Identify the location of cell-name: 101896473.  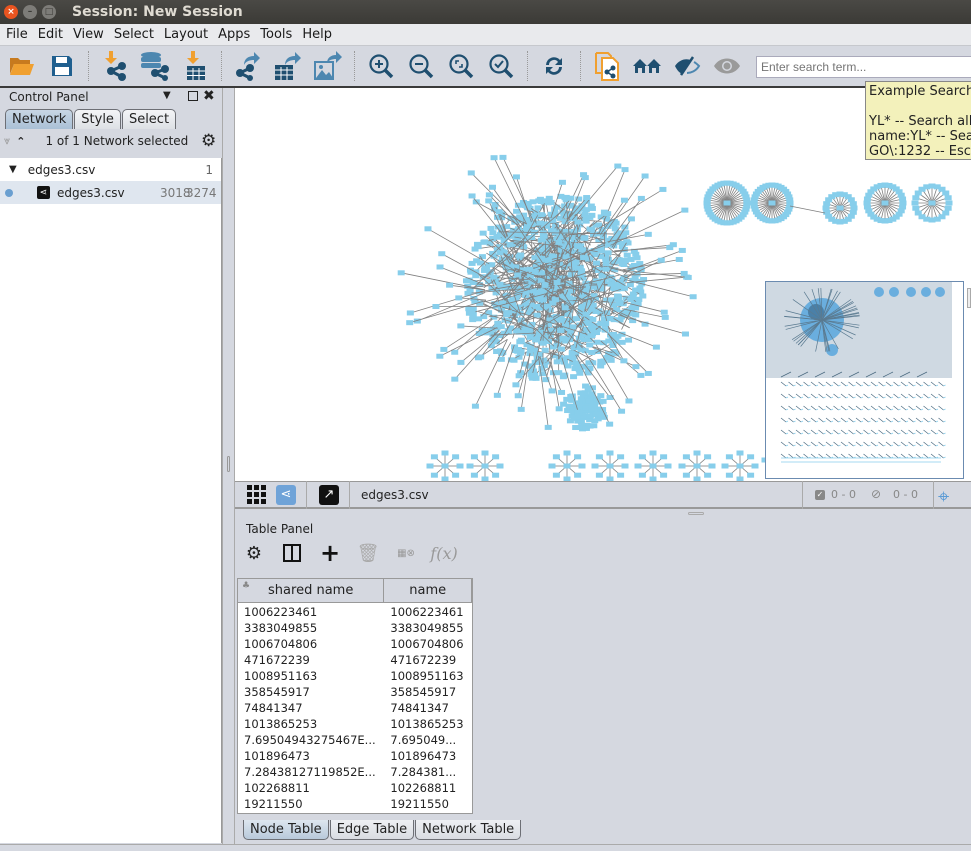
(428, 756).